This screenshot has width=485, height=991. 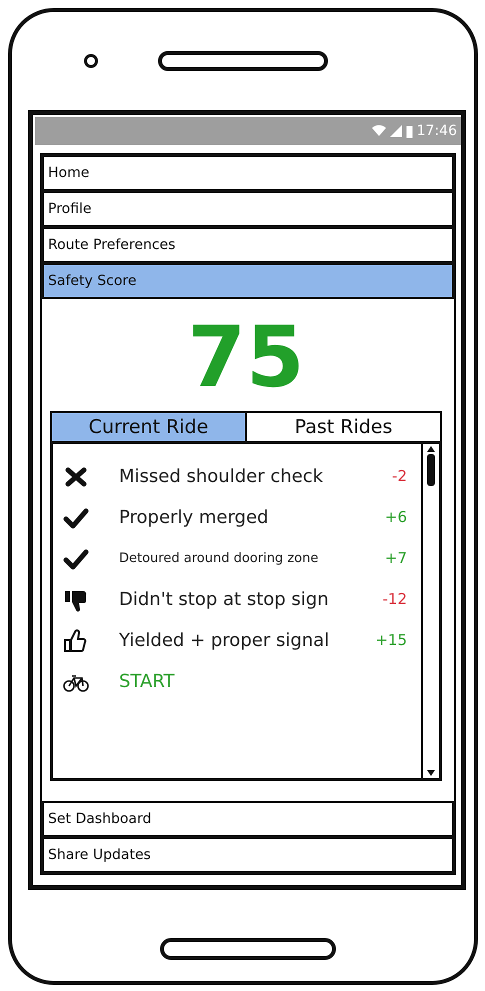 I want to click on clock-time: 17:46, so click(x=436, y=131).